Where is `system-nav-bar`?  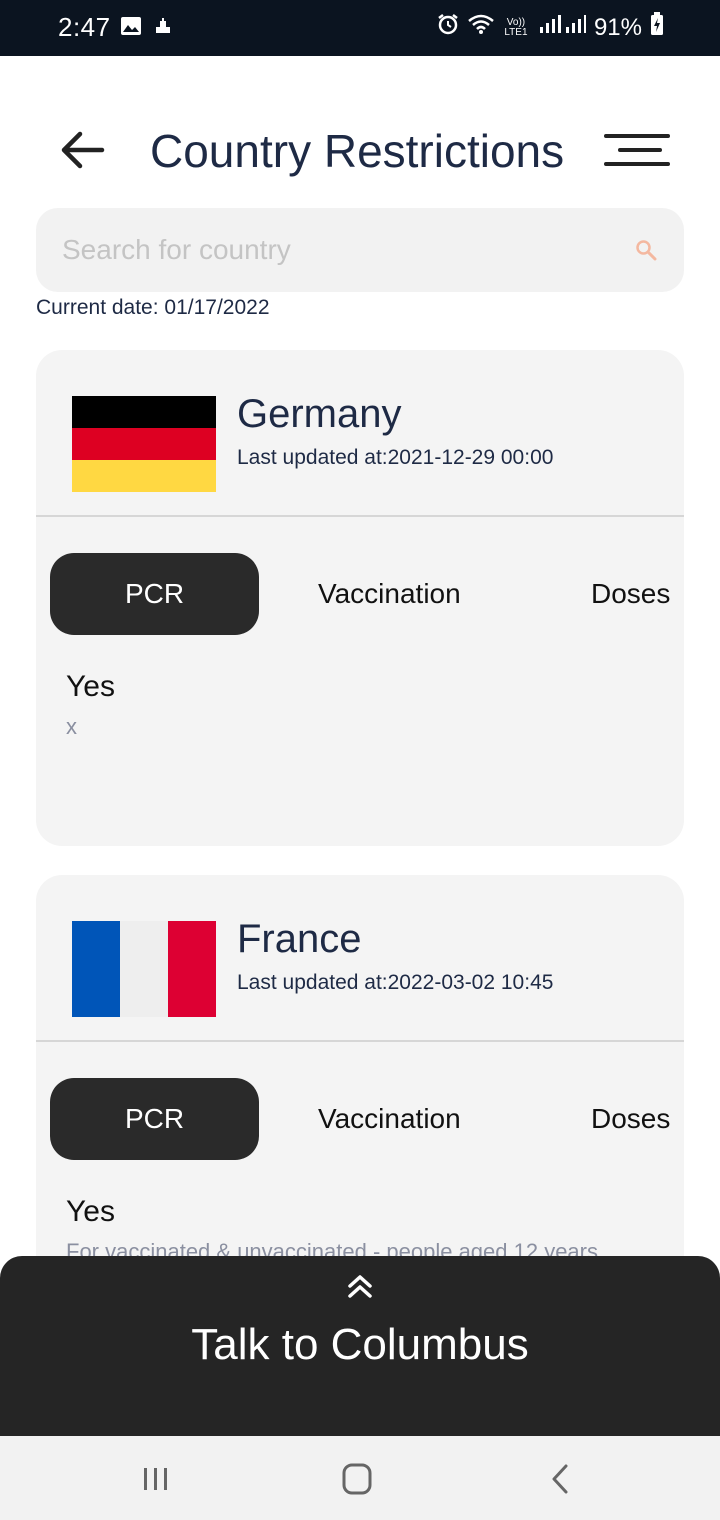
system-nav-bar is located at coordinates (360, 1478).